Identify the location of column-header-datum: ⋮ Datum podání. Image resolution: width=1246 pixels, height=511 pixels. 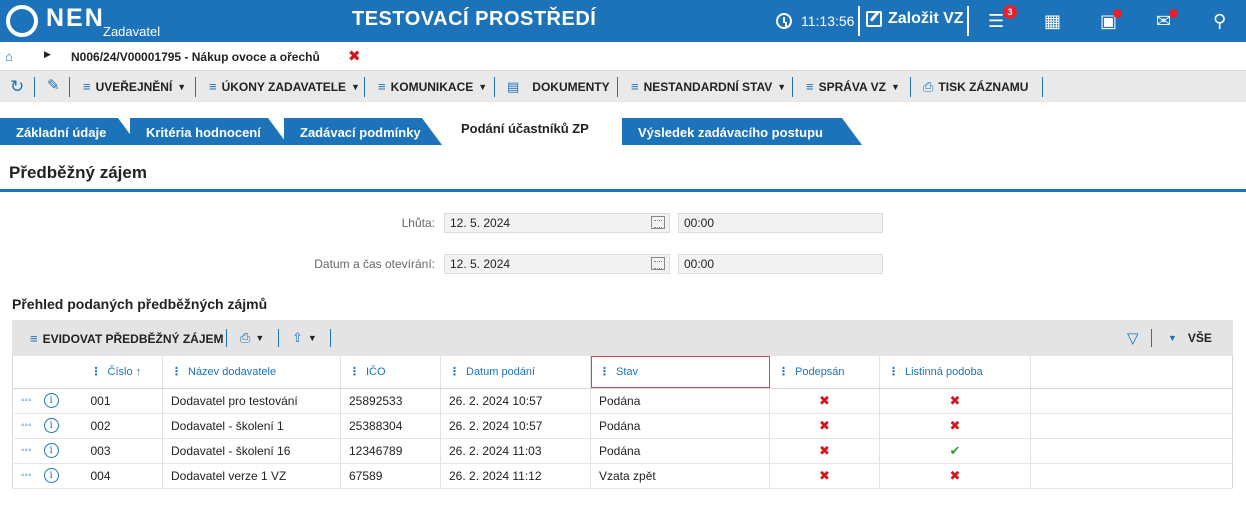
(515, 372).